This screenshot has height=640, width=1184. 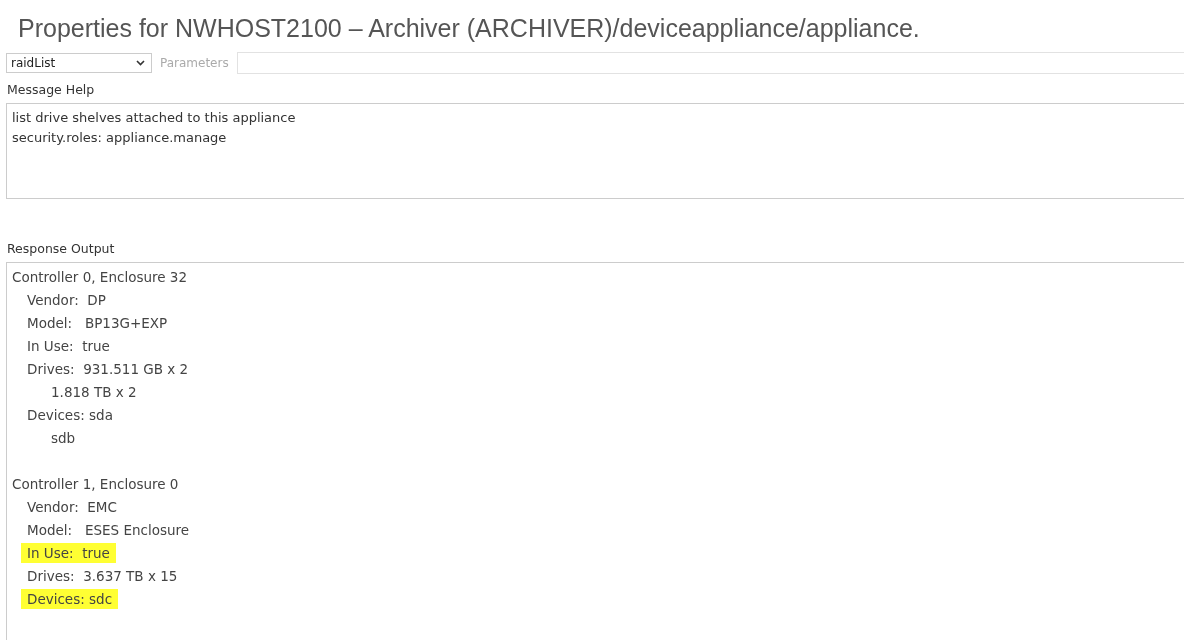 I want to click on message-select: raidList, so click(x=79, y=63).